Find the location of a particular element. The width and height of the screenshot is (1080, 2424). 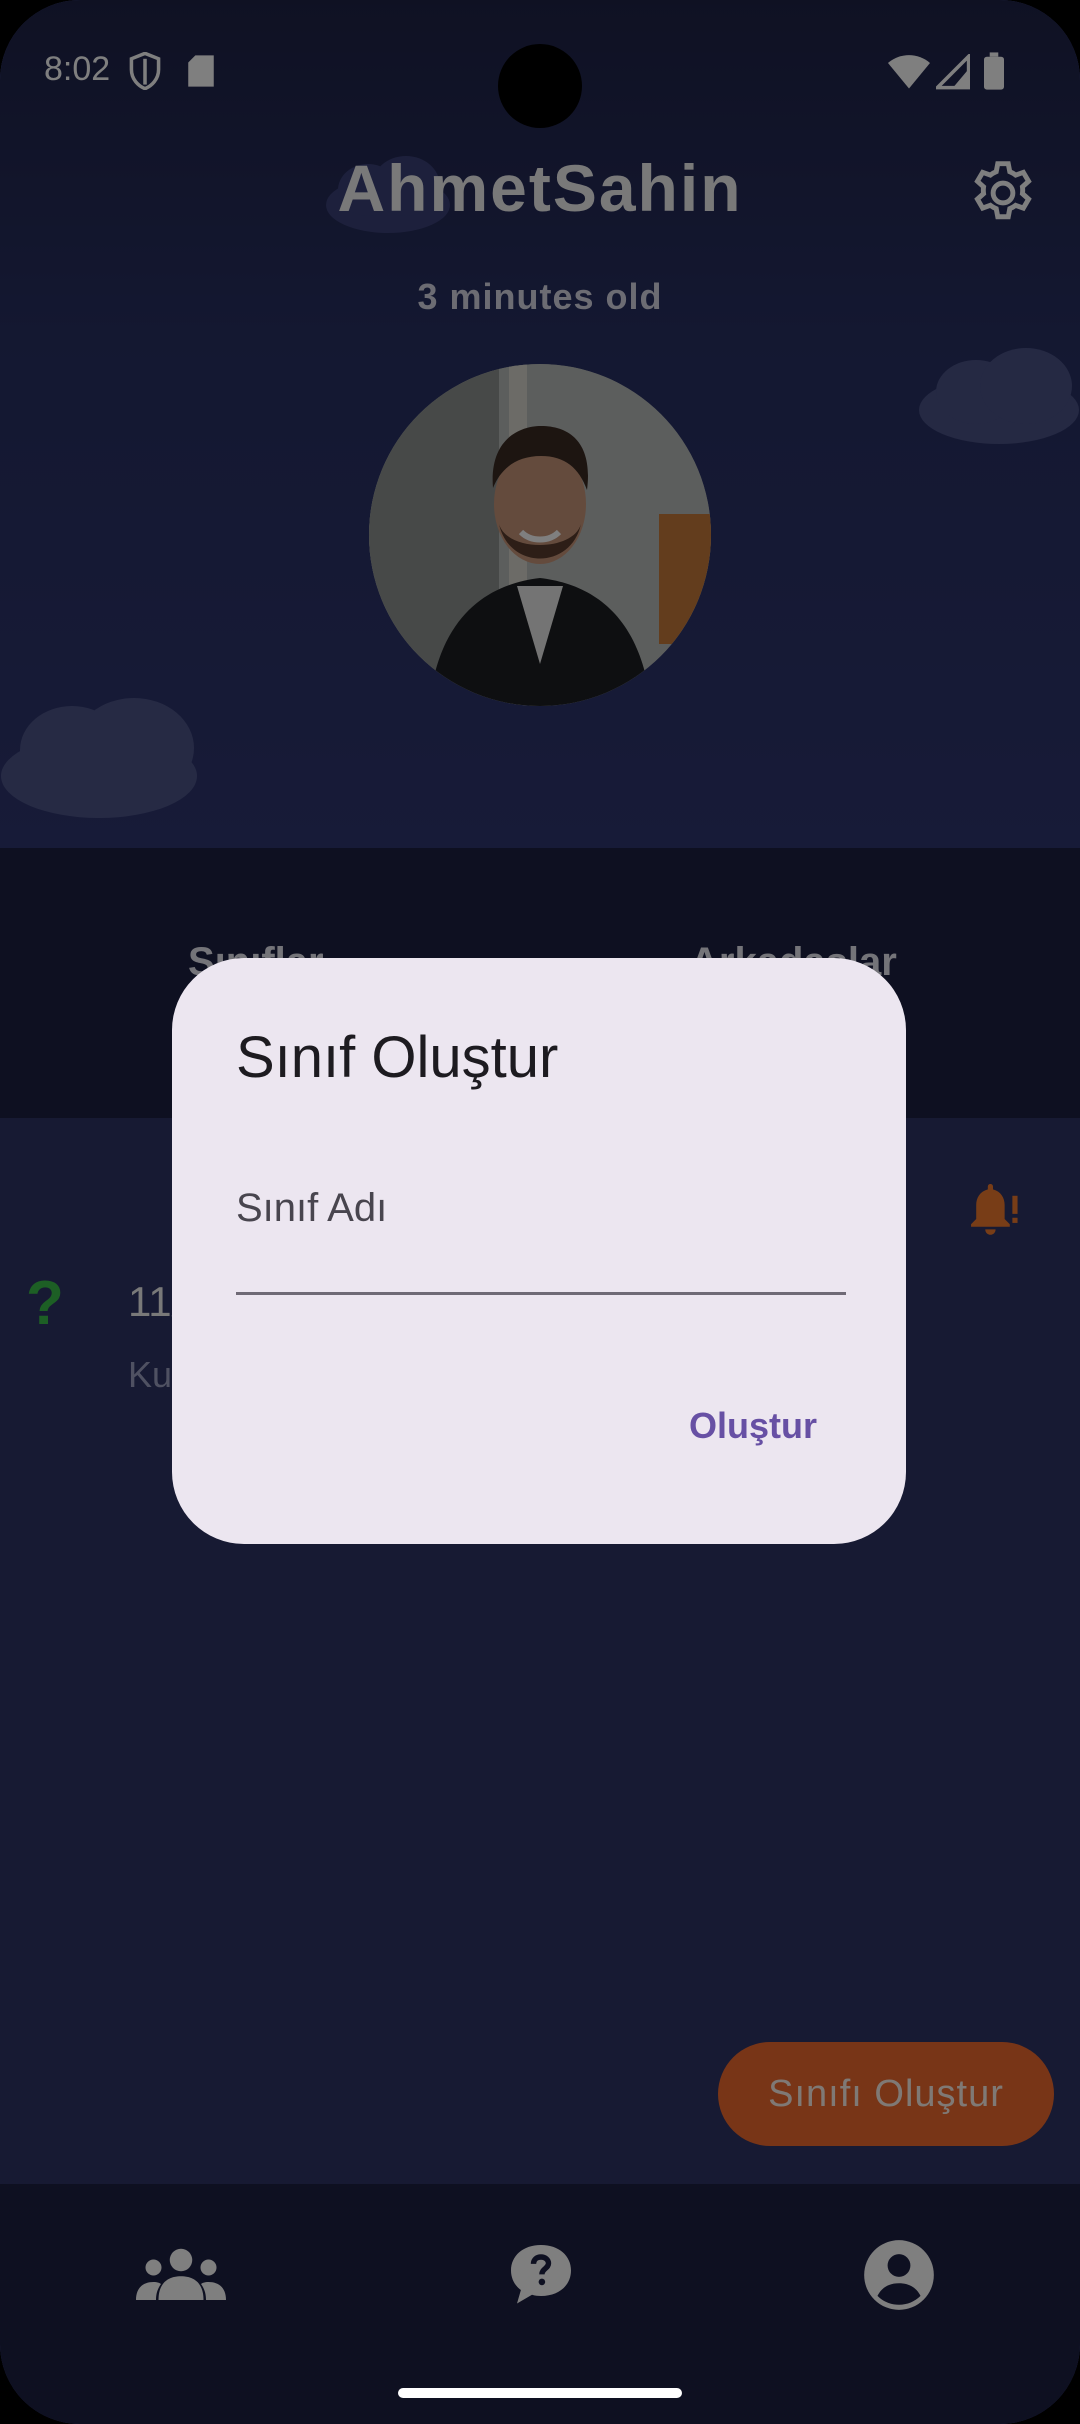

dialog-title: Sınıf Oluştur is located at coordinates (397, 1057).